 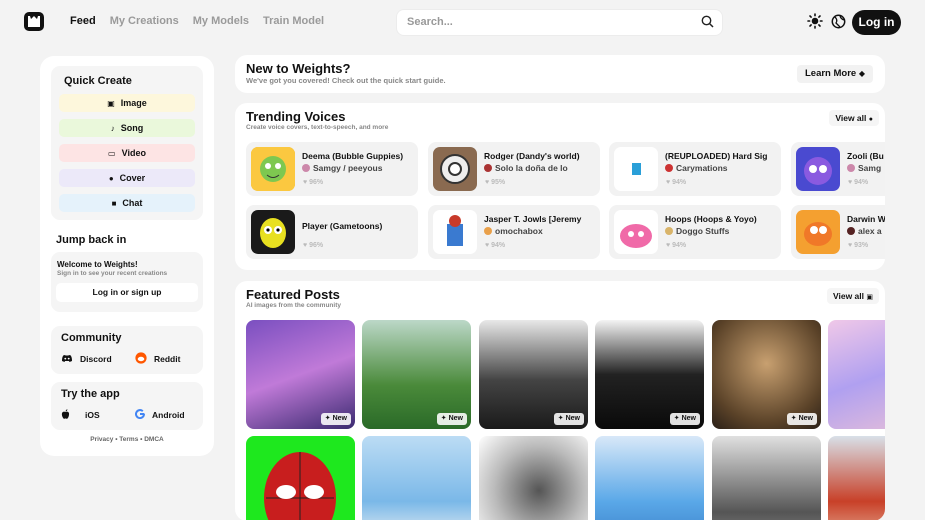 I want to click on voice-name: Zooli (Bu, so click(x=865, y=156).